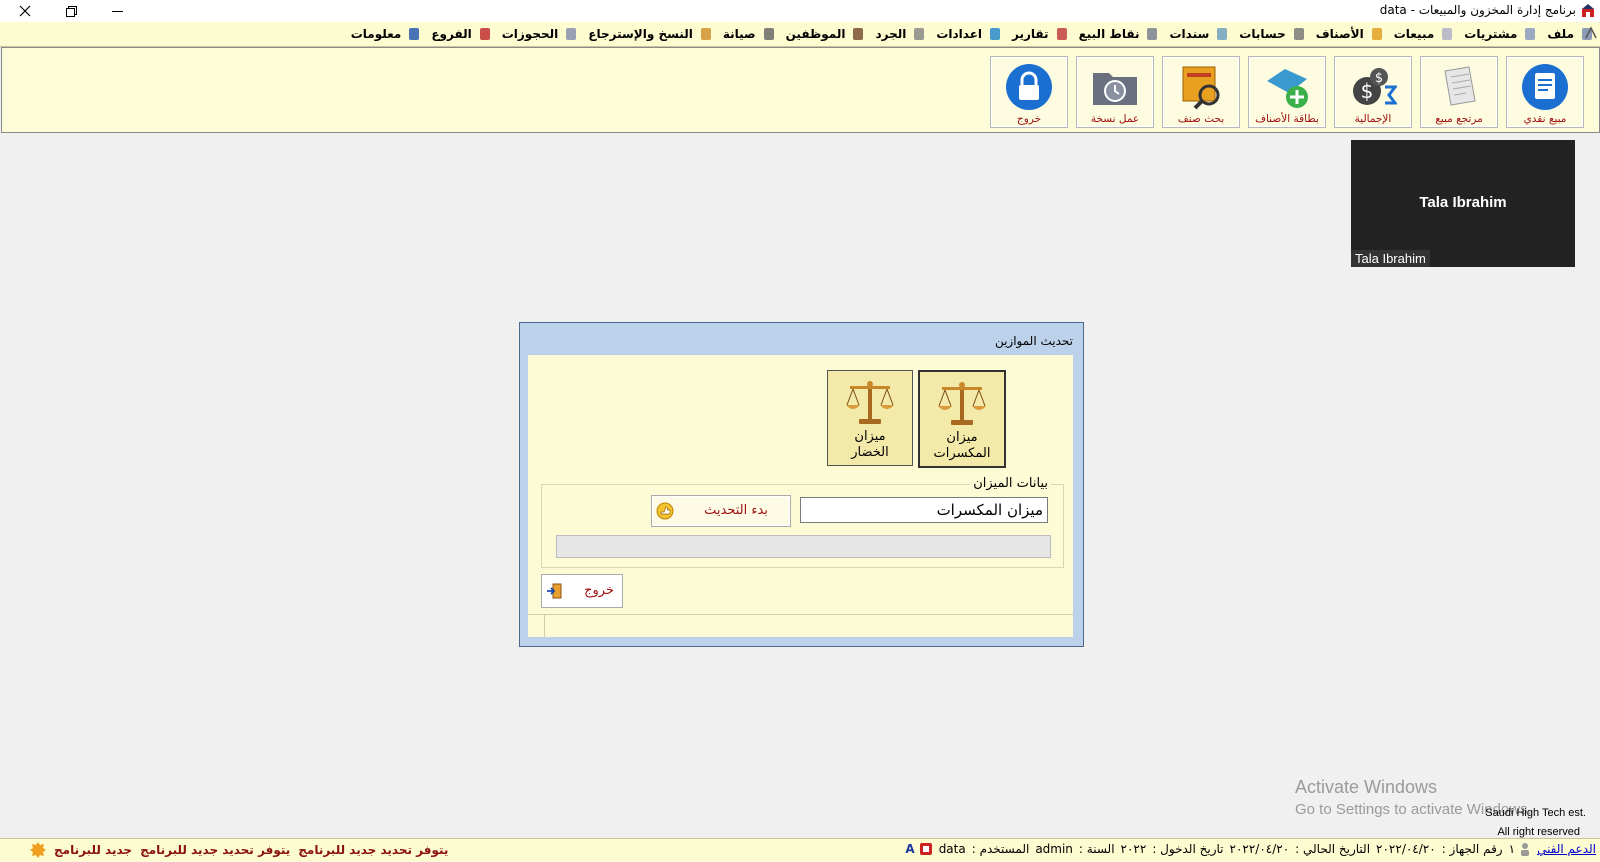  I want to click on start-update-button: بدء التحديث, so click(721, 511).